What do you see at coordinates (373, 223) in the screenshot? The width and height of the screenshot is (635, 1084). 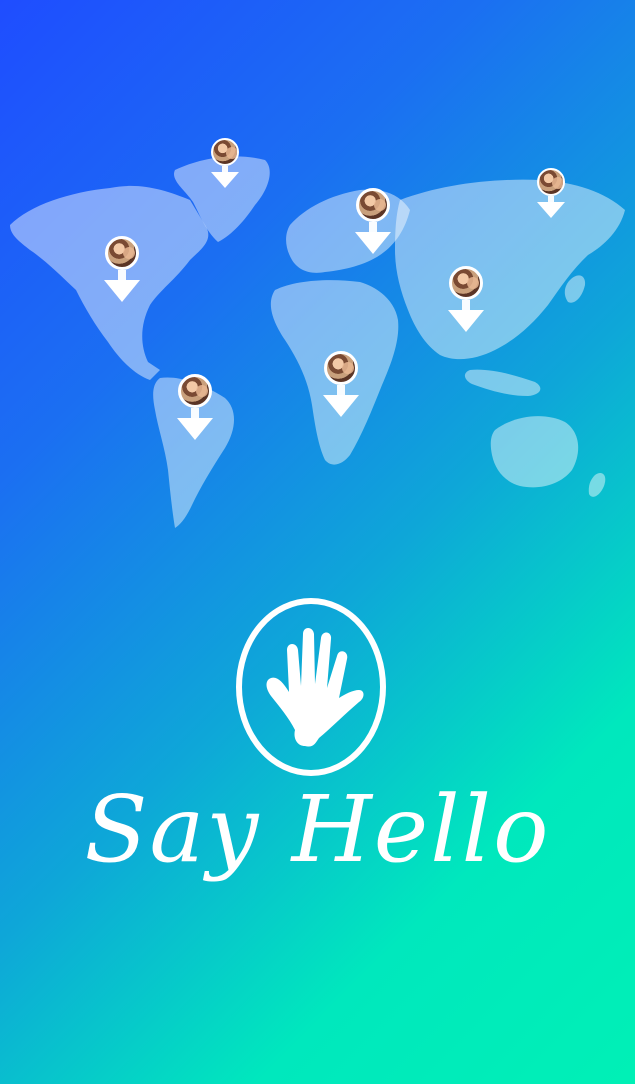 I see `map-pin-europe` at bounding box center [373, 223].